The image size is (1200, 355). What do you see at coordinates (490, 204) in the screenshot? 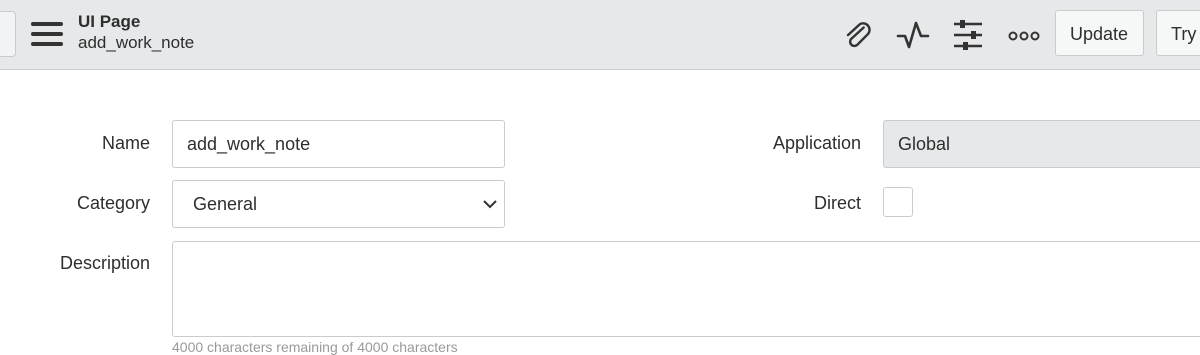
I see `chevron-down-icon` at bounding box center [490, 204].